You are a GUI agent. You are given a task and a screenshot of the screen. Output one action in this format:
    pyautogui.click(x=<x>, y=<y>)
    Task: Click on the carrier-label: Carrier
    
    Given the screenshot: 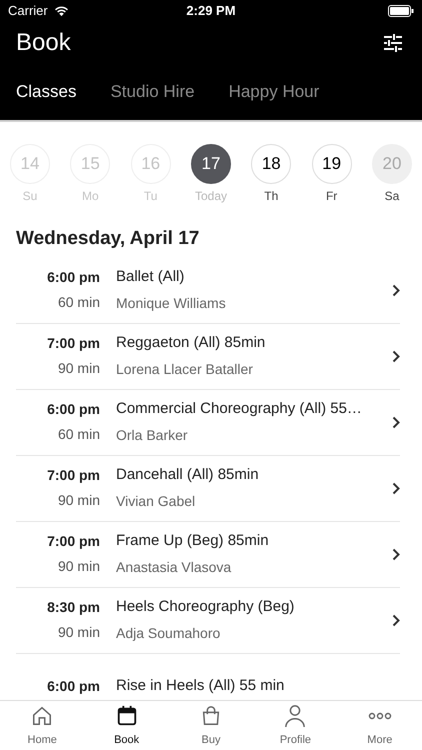 What is the action you would take?
    pyautogui.click(x=28, y=11)
    